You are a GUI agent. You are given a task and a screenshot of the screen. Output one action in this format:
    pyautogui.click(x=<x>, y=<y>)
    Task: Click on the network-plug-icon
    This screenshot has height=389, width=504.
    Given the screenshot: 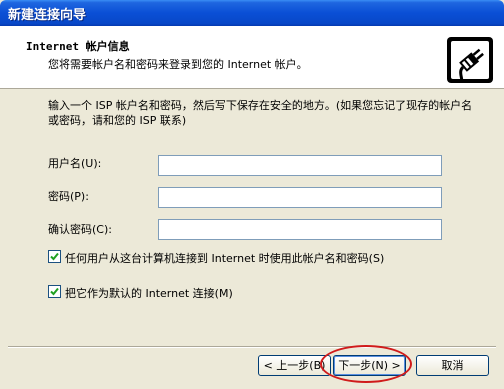 What is the action you would take?
    pyautogui.click(x=470, y=60)
    